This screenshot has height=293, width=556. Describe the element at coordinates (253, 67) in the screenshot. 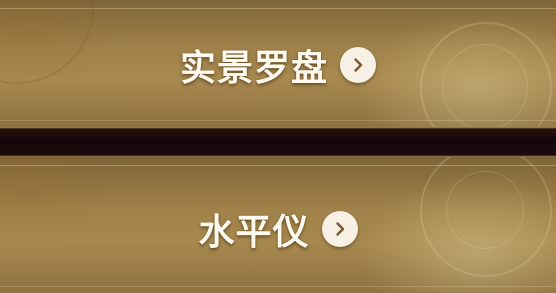

I see `real-scene-compass-label: 实景罗盘` at that location.